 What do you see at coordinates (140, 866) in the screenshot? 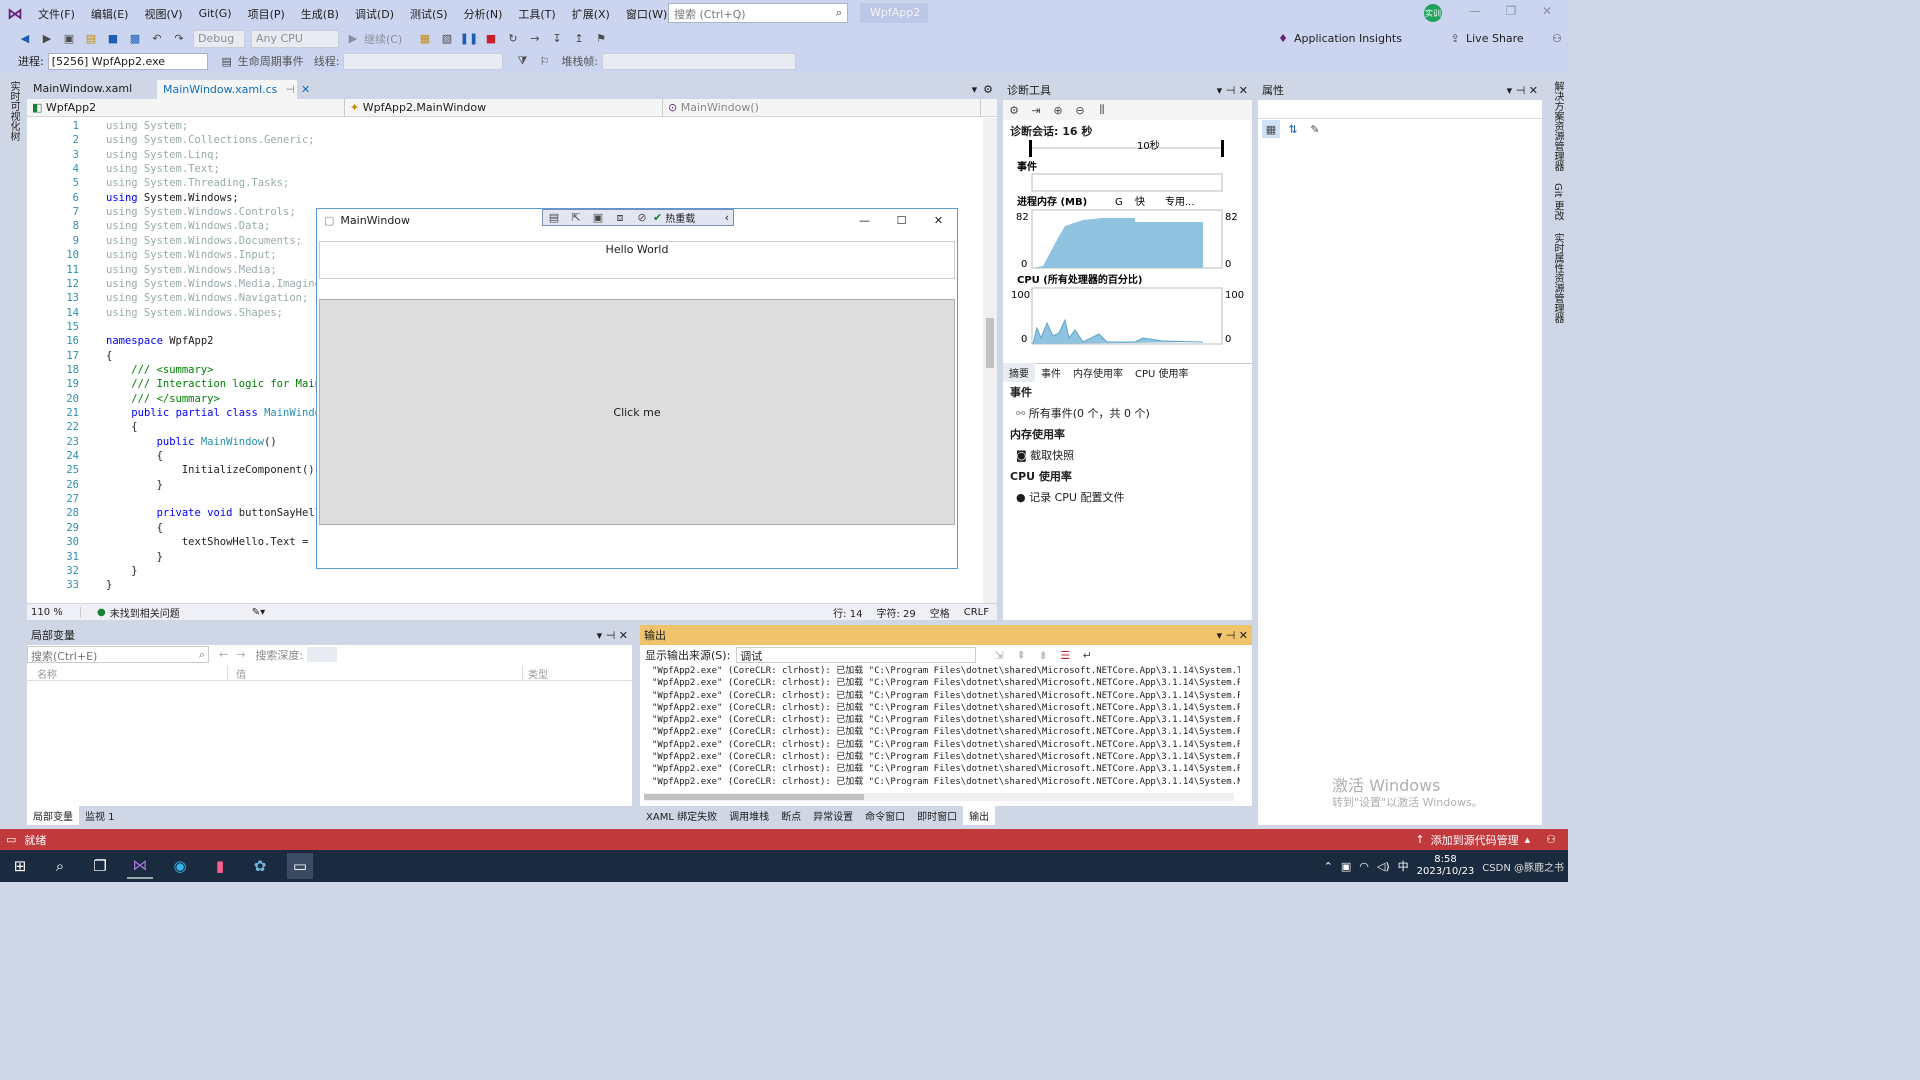
I see `visual-studio-icon: ⋈` at bounding box center [140, 866].